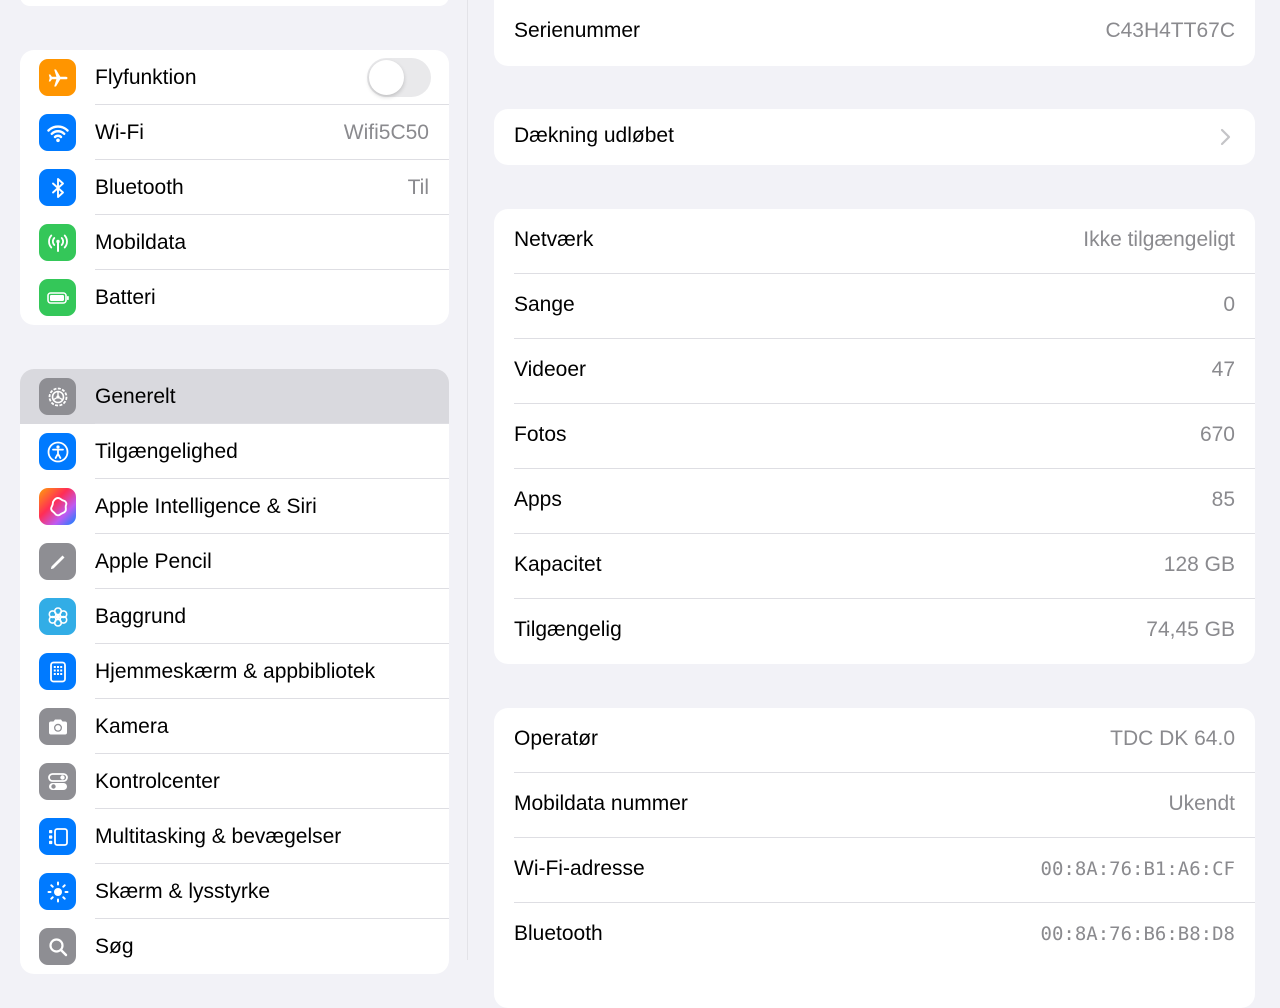 This screenshot has width=1280, height=1008. Describe the element at coordinates (146, 77) in the screenshot. I see `sidebar-item-label: Flyfunktion` at that location.